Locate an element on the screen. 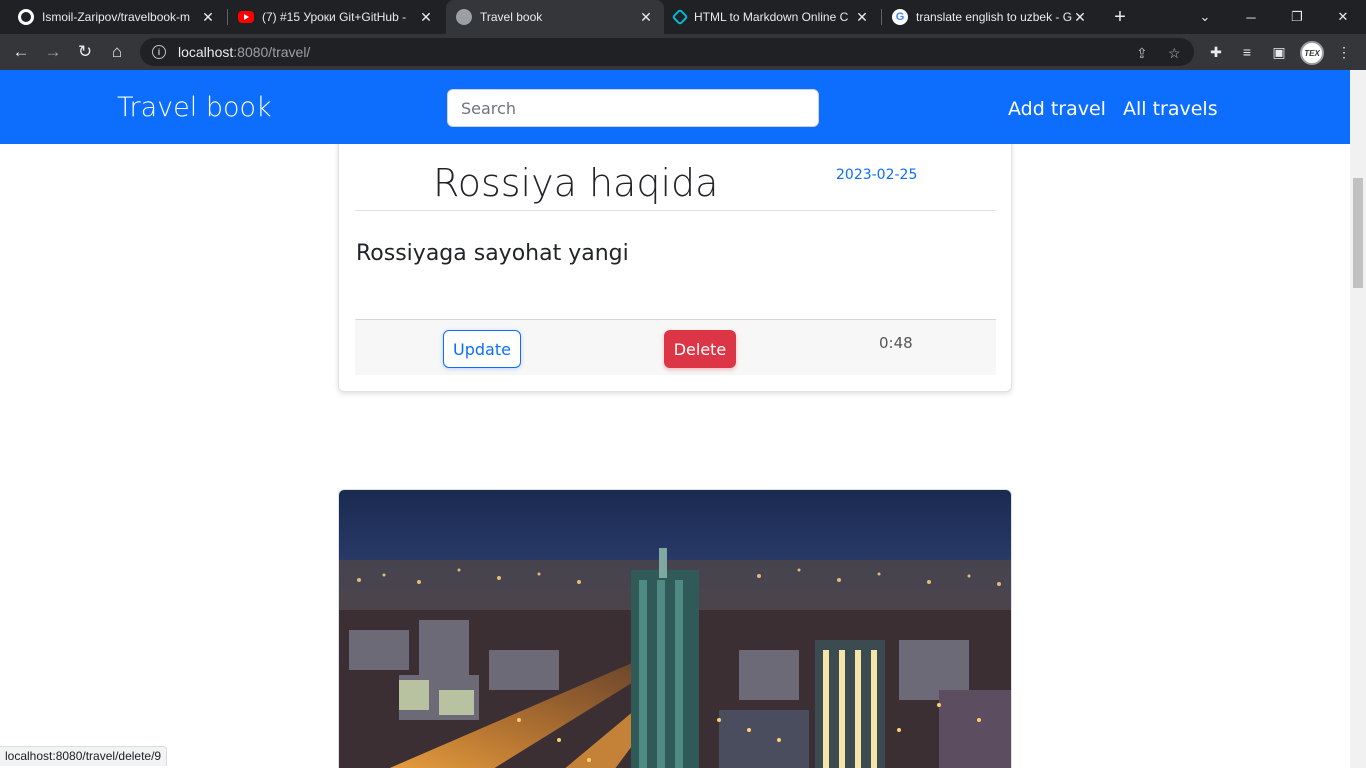  youtube-icon is located at coordinates (246, 17).